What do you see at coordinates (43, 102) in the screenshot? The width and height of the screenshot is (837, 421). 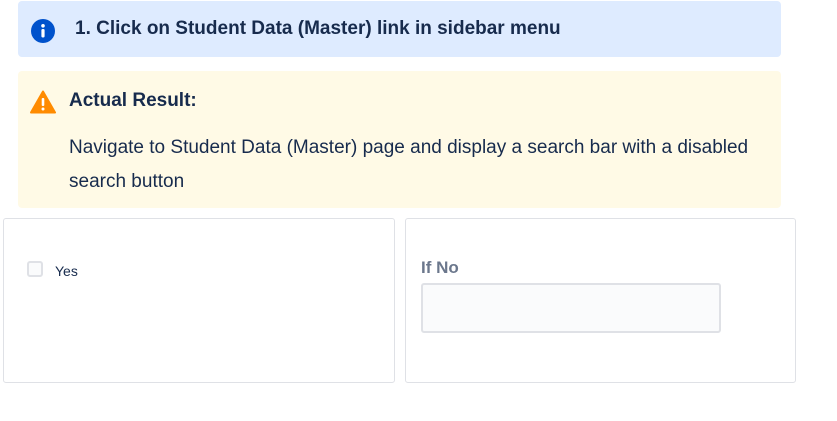 I see `warning-triangle-icon` at bounding box center [43, 102].